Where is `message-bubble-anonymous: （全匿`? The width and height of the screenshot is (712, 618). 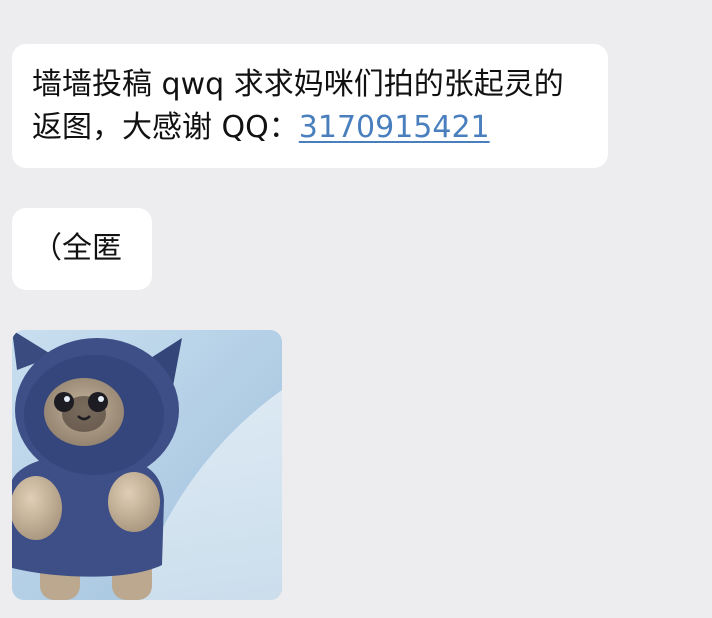 message-bubble-anonymous: （全匿 is located at coordinates (82, 249).